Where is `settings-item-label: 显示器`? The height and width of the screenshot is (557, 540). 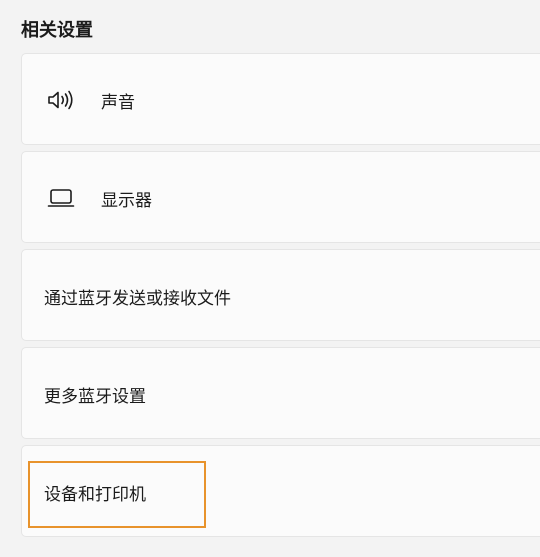
settings-item-label: 显示器 is located at coordinates (126, 200).